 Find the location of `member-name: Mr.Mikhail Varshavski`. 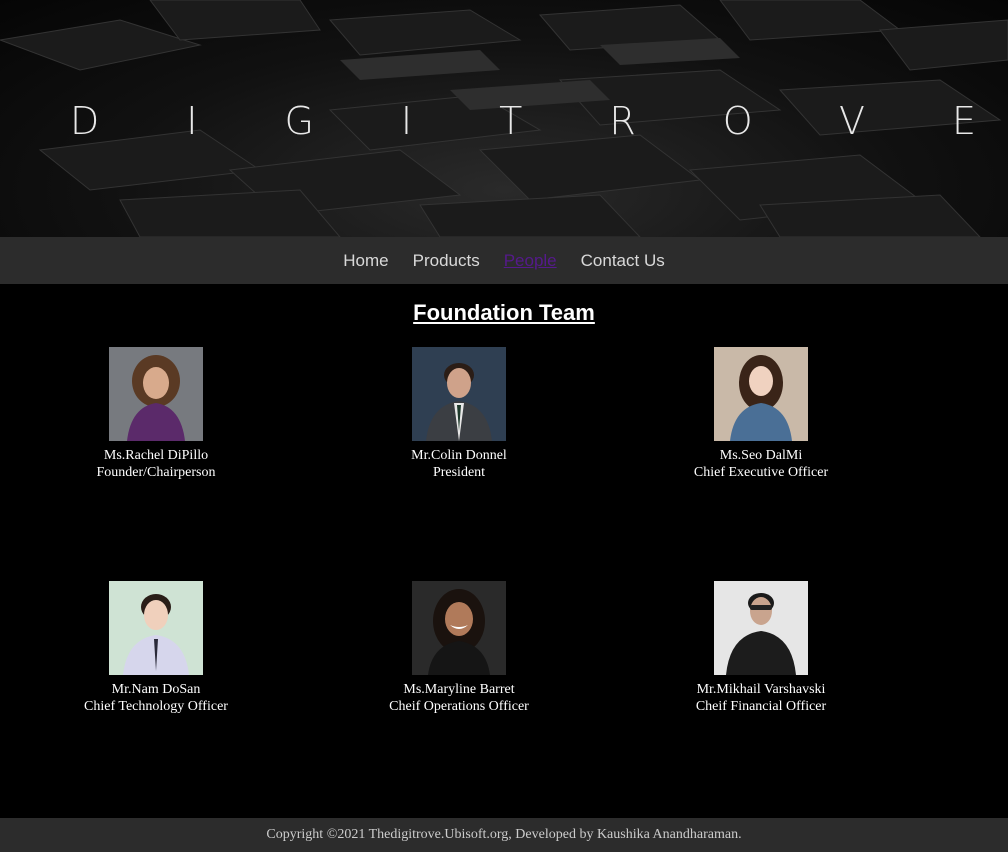

member-name: Mr.Mikhail Varshavski is located at coordinates (761, 689).